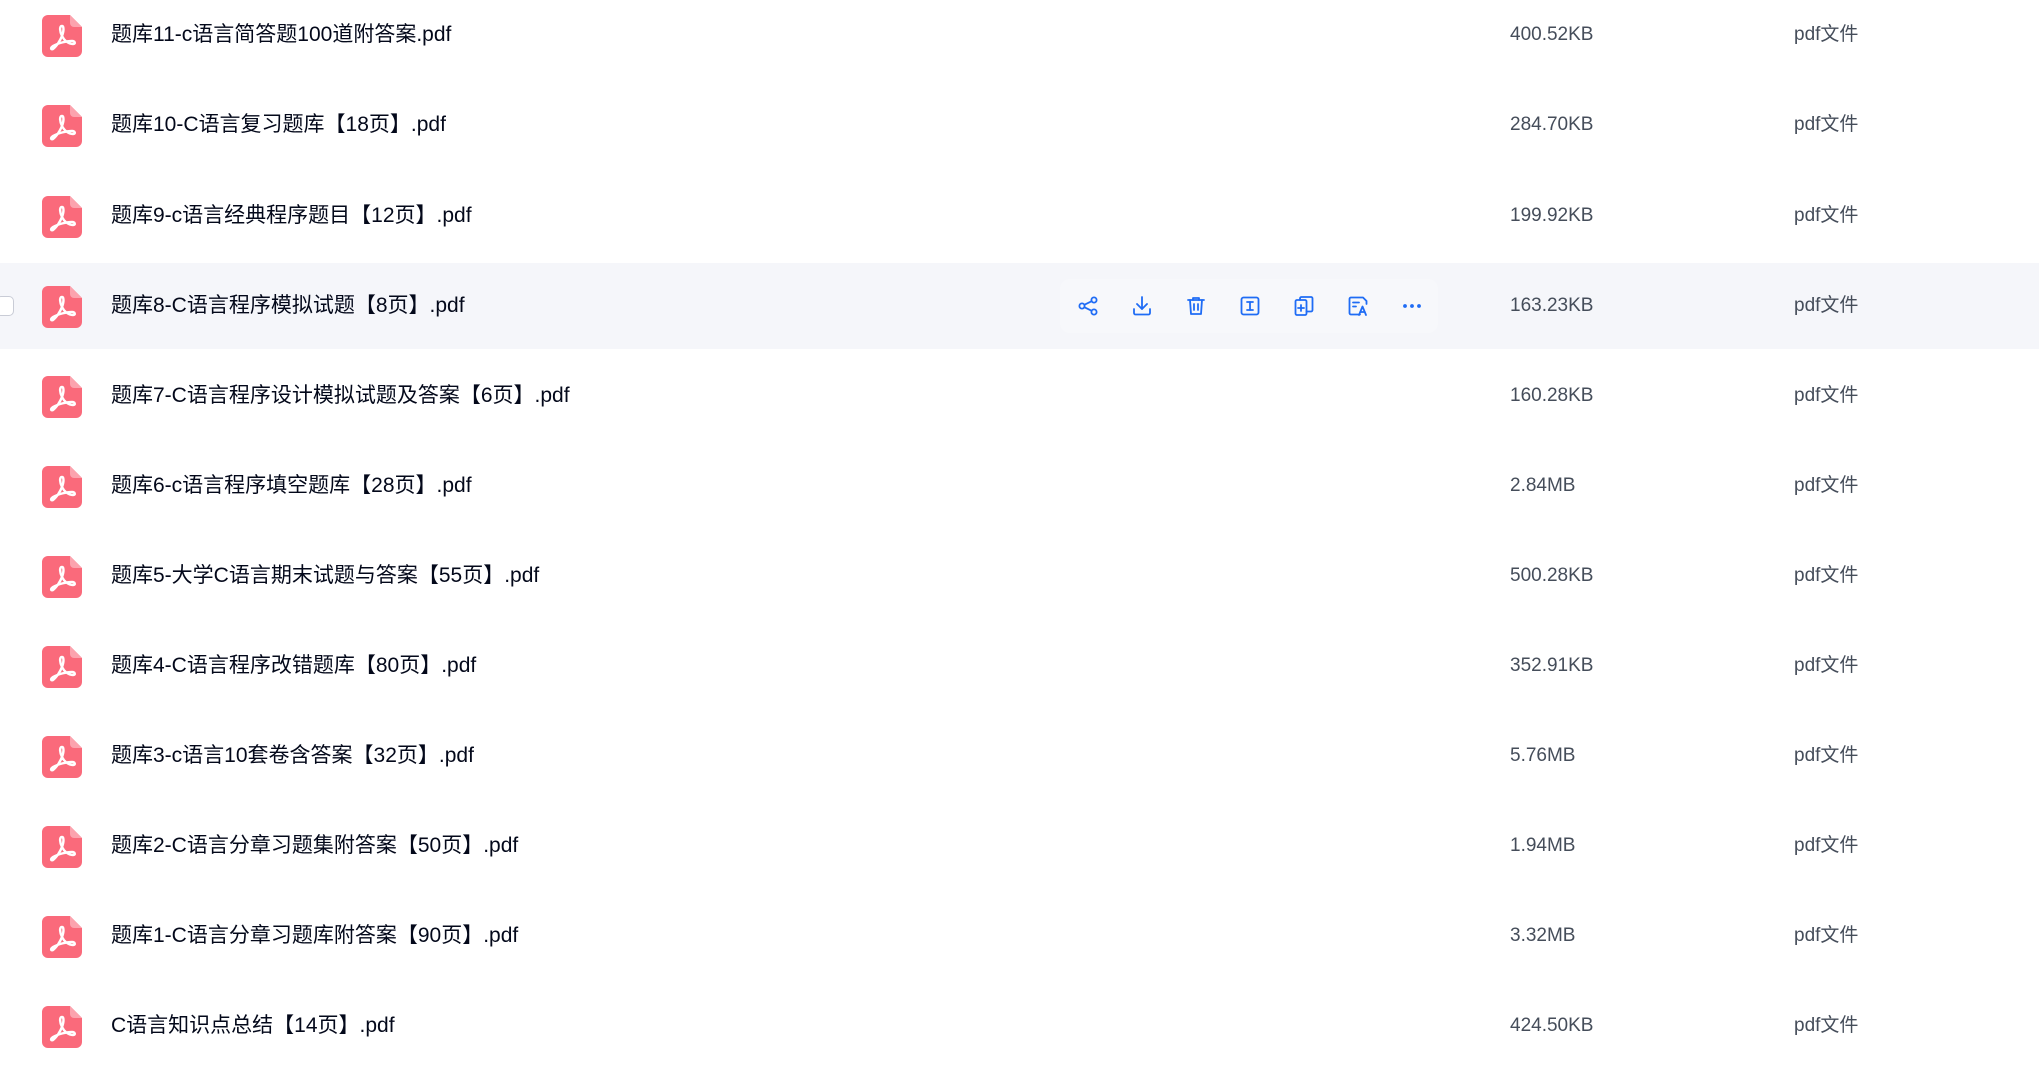  I want to click on translate-button, so click(1358, 306).